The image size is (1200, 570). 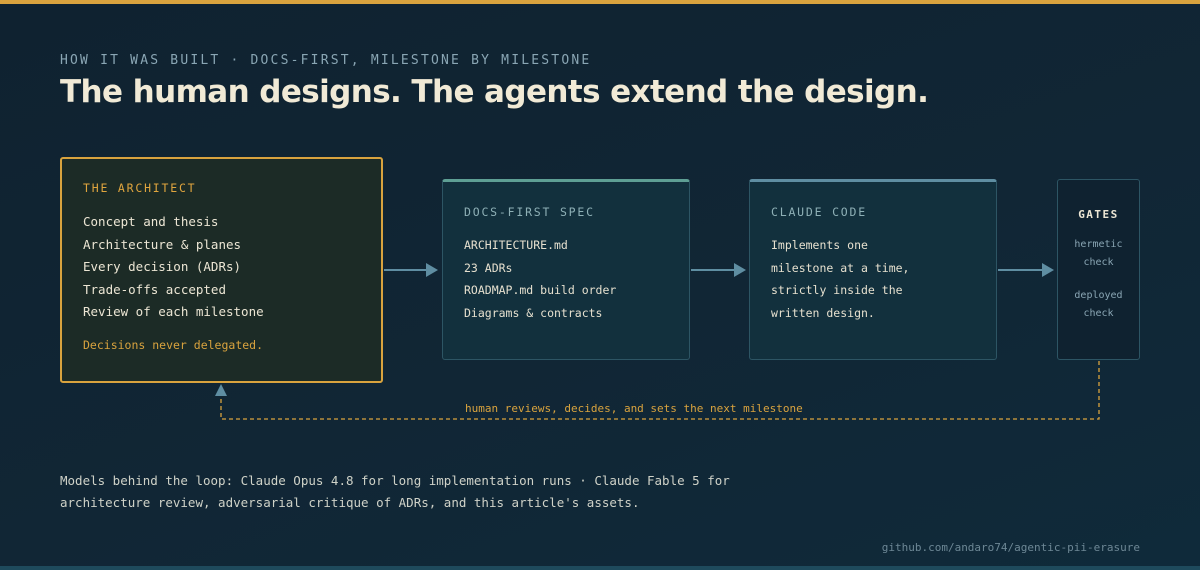 What do you see at coordinates (600, 568) in the screenshot?
I see `bottom-accent-bar` at bounding box center [600, 568].